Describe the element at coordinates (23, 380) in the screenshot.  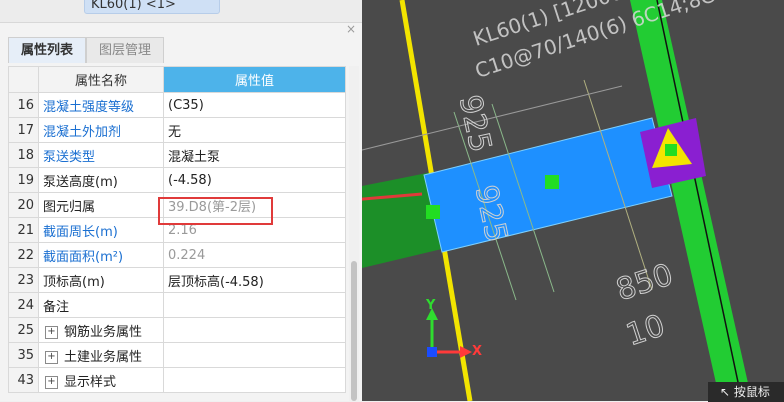
I see `row-index: 43` at that location.